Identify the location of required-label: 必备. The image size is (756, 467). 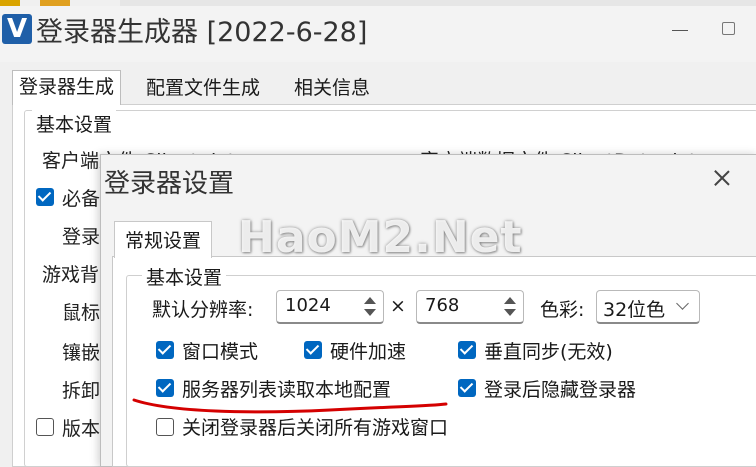
(81, 199).